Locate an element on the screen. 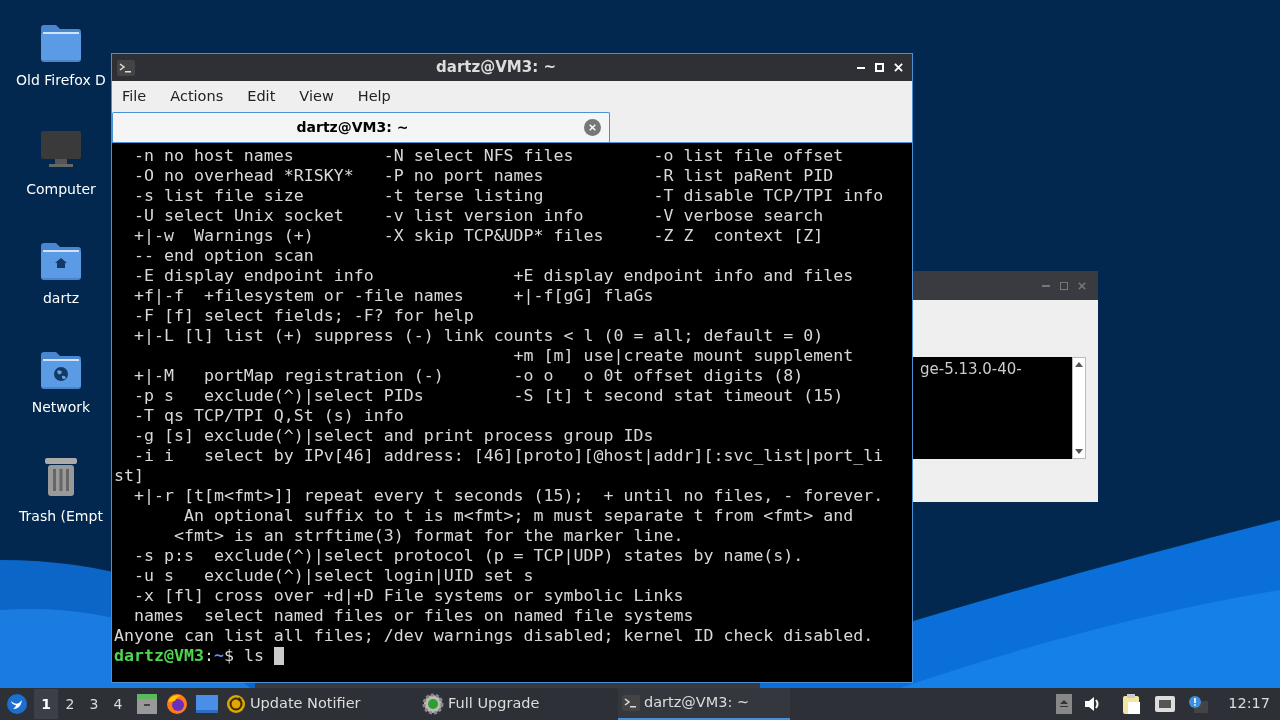  terminal-line: -x [fl] cross over +d|+D File systems or symbolic Links is located at coordinates (408, 596).